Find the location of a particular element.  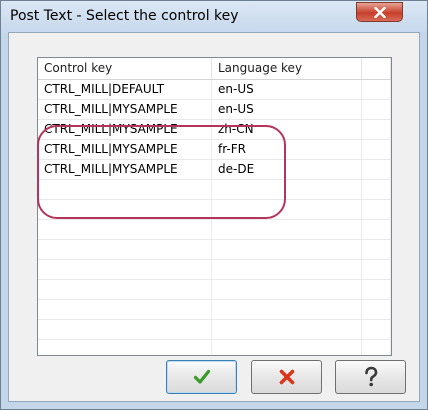

table-row: CTRL_MILL|MYSAMPLE de-DE is located at coordinates (214, 170).